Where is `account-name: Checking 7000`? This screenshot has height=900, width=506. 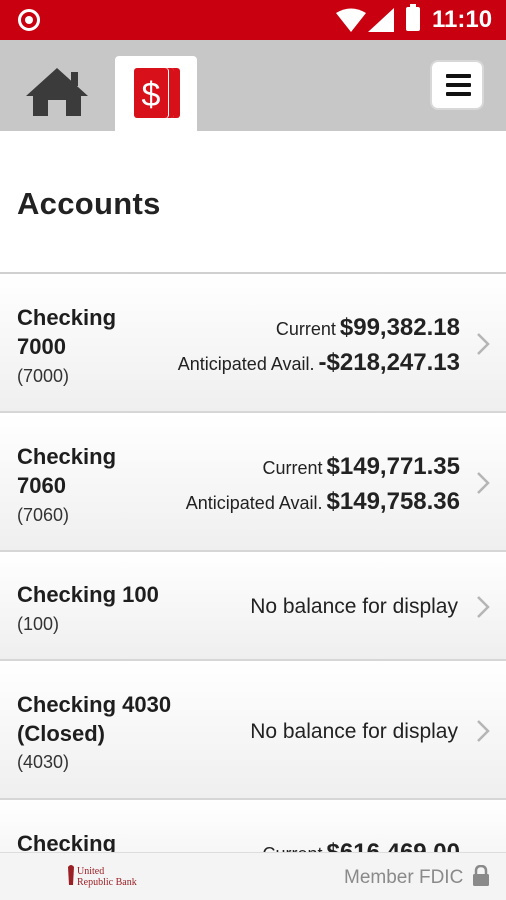 account-name: Checking 7000 is located at coordinates (67, 332).